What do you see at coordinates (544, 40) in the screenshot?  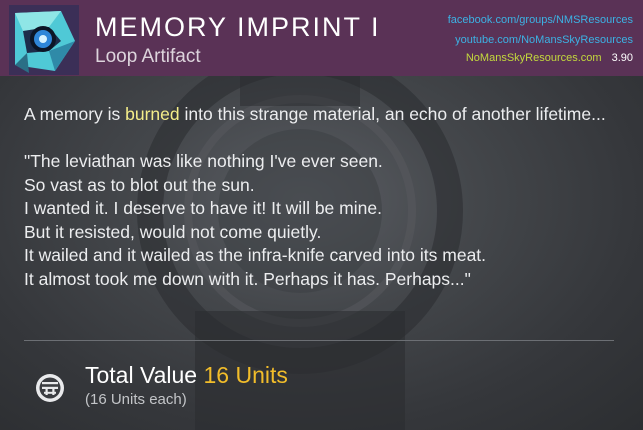 I see `youtube-link: youtube.com/NoMansSkyResources` at bounding box center [544, 40].